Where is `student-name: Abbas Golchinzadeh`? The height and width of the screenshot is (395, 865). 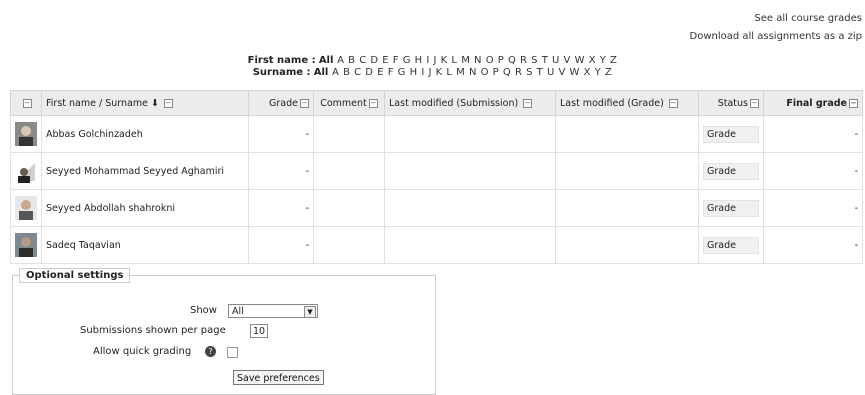
student-name: Abbas Golchinzadeh is located at coordinates (145, 134).